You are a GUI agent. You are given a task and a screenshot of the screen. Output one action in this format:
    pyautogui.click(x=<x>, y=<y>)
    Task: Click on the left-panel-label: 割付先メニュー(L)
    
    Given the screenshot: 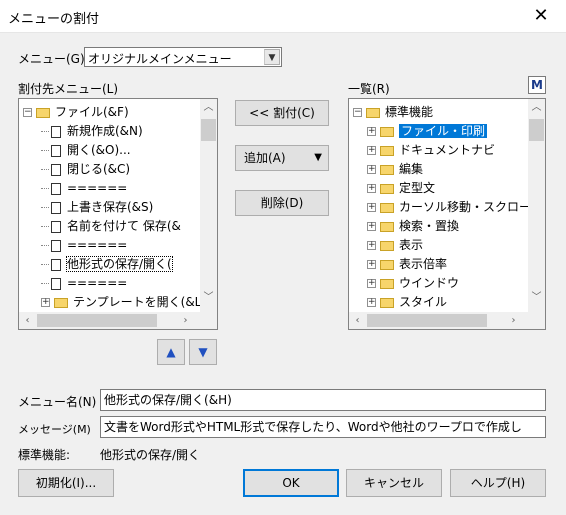 What is the action you would take?
    pyautogui.click(x=68, y=89)
    